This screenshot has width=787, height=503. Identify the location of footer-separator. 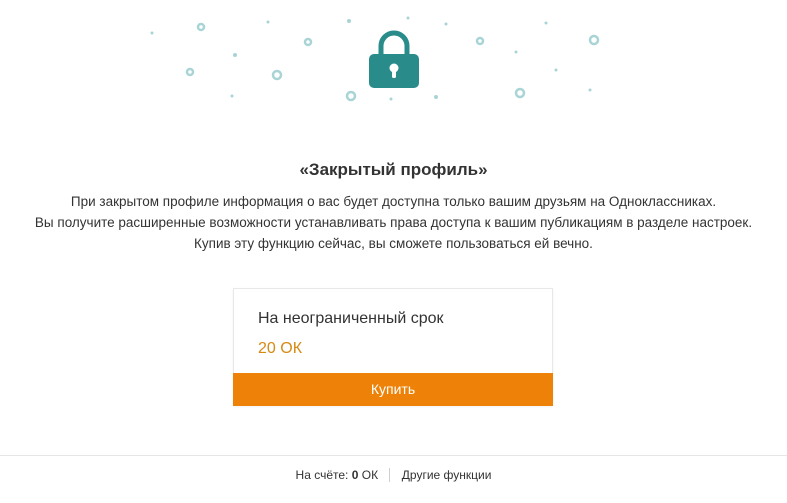
(390, 475).